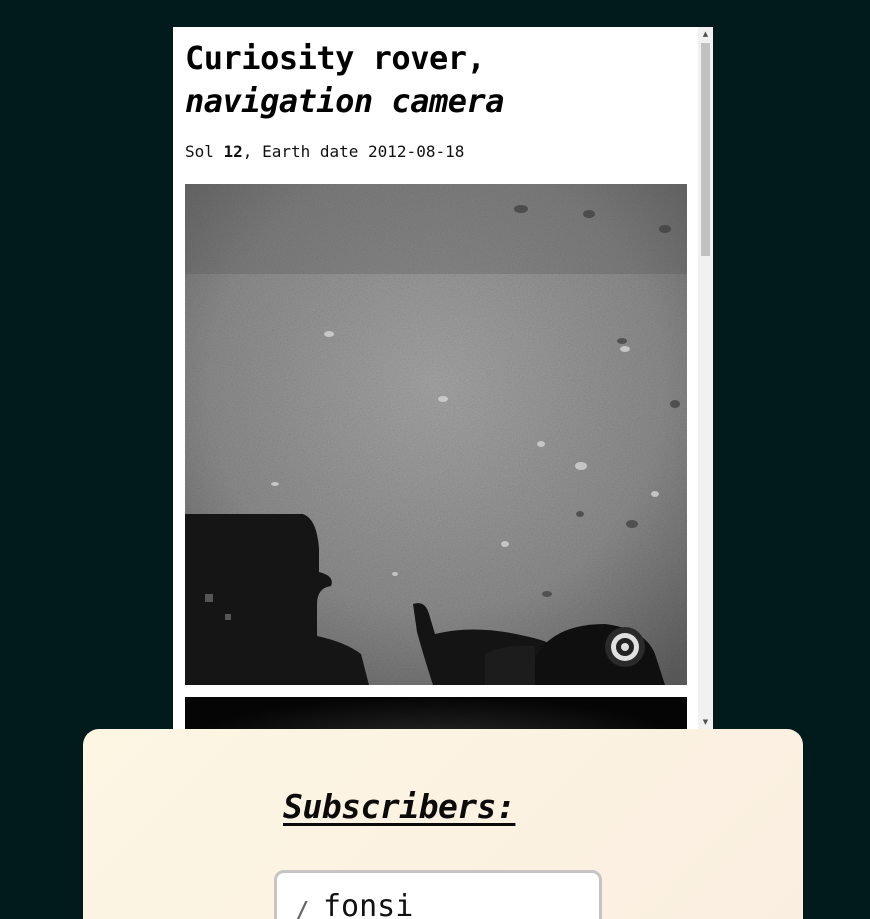  What do you see at coordinates (436, 713) in the screenshot?
I see `dark-photo` at bounding box center [436, 713].